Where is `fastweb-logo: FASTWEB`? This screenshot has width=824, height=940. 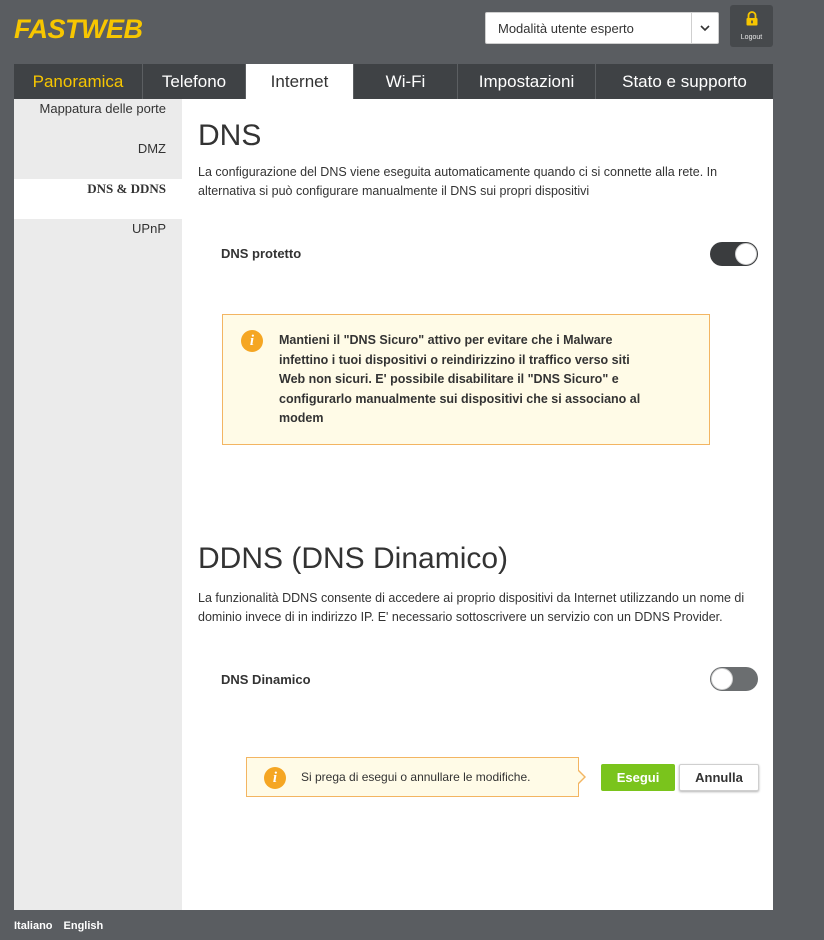
fastweb-logo: FASTWEB is located at coordinates (92, 29).